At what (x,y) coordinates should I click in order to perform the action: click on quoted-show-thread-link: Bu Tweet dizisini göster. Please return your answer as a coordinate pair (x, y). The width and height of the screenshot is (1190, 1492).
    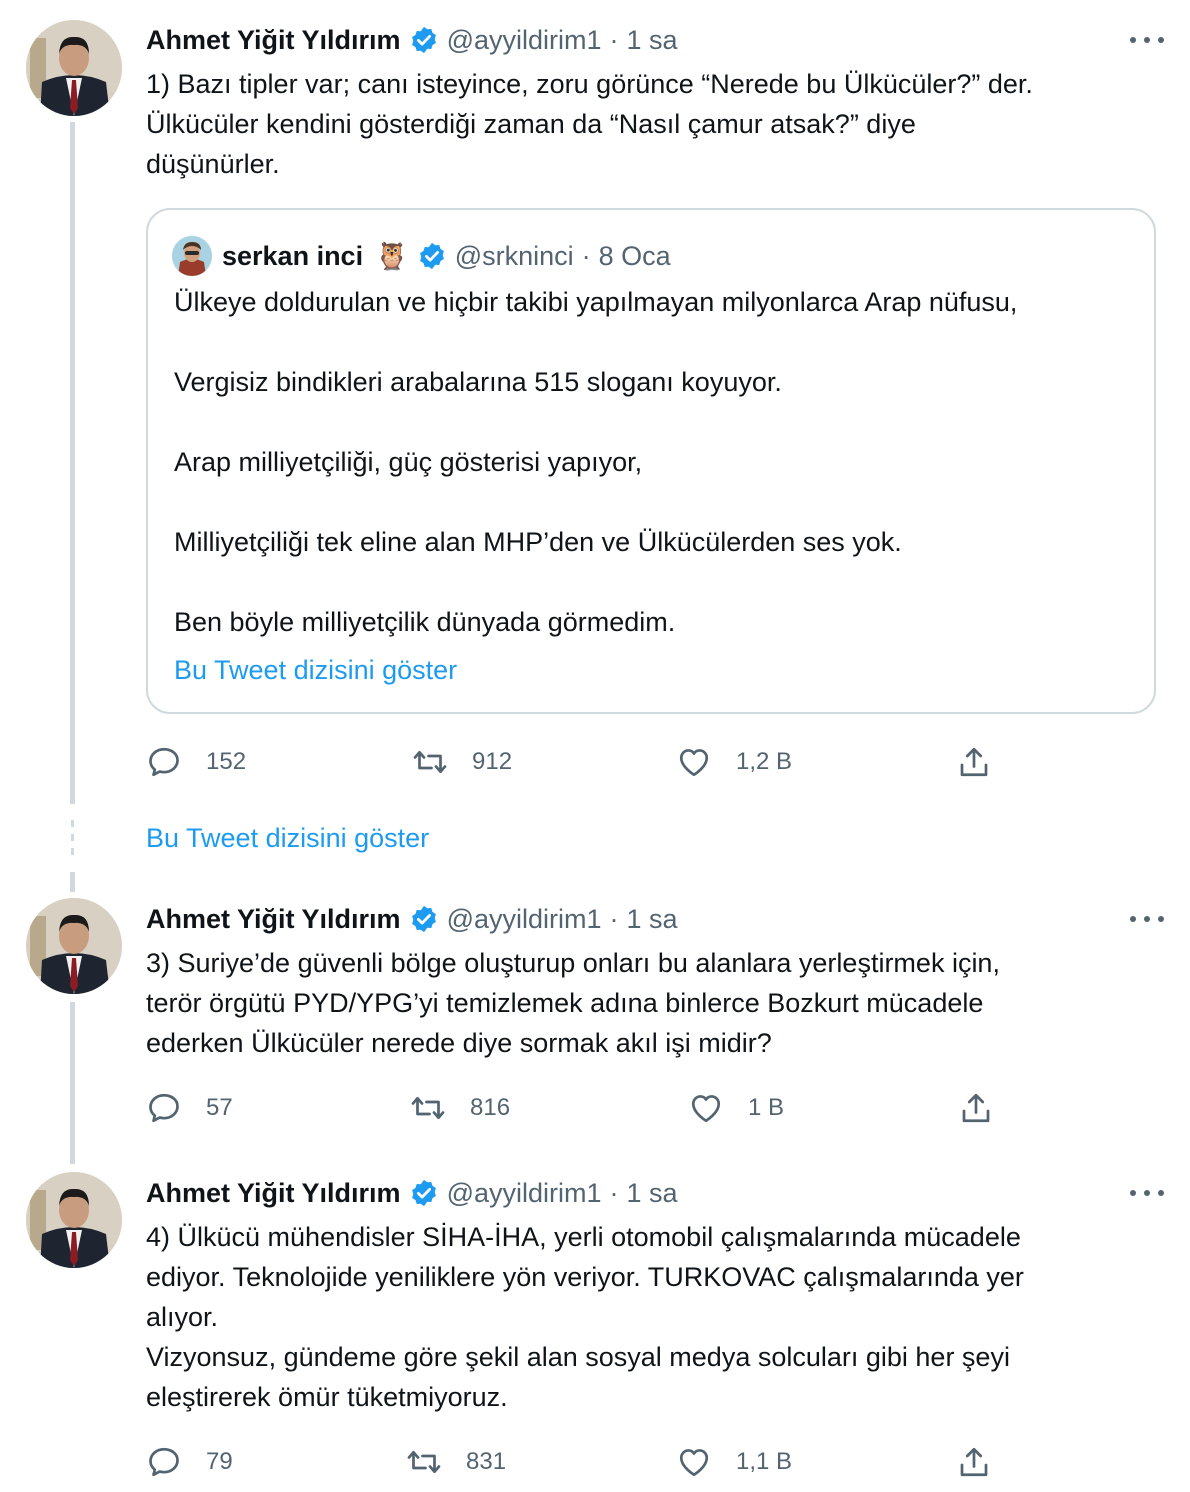
    Looking at the image, I should click on (315, 670).